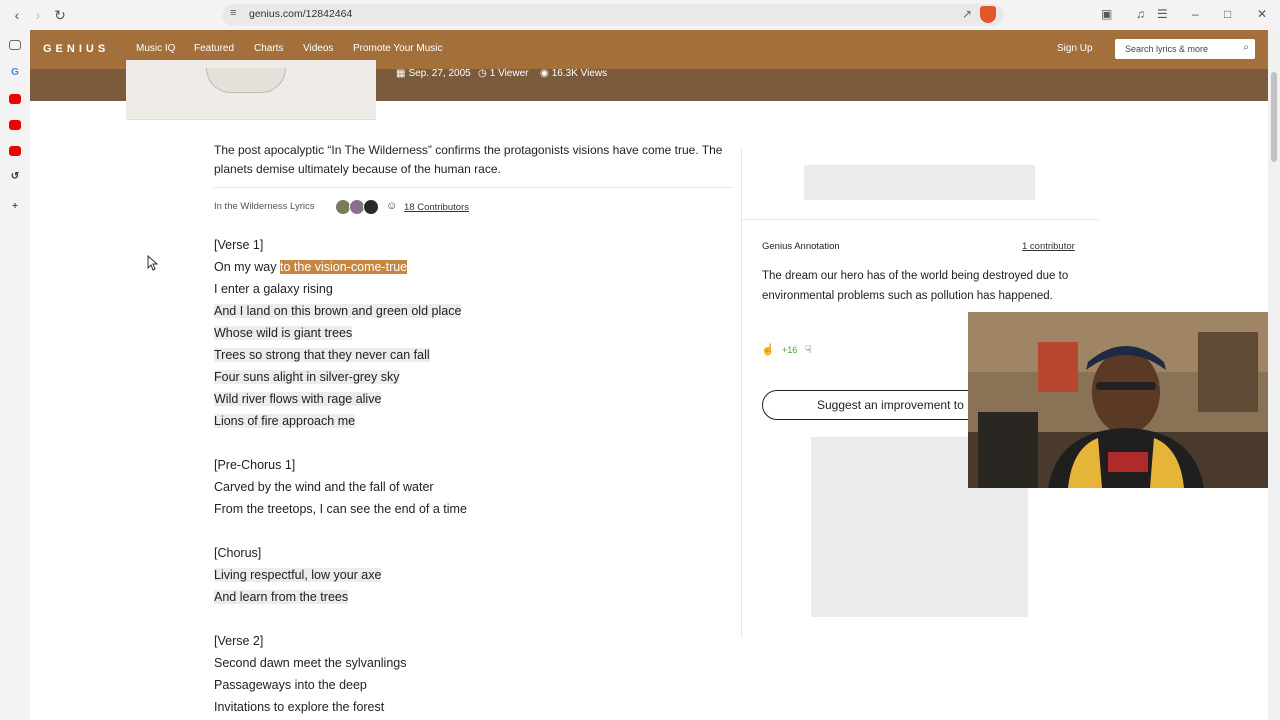 Image resolution: width=1280 pixels, height=720 pixels. I want to click on sign-up-link: Sign Up, so click(1075, 48).